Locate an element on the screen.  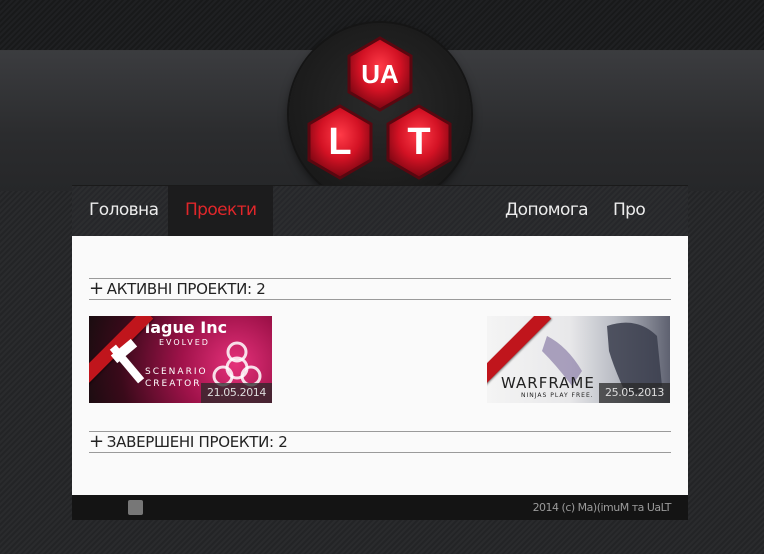
footer-copyright: 2014 (c) Ma)(imuM та UaLT is located at coordinates (602, 507).